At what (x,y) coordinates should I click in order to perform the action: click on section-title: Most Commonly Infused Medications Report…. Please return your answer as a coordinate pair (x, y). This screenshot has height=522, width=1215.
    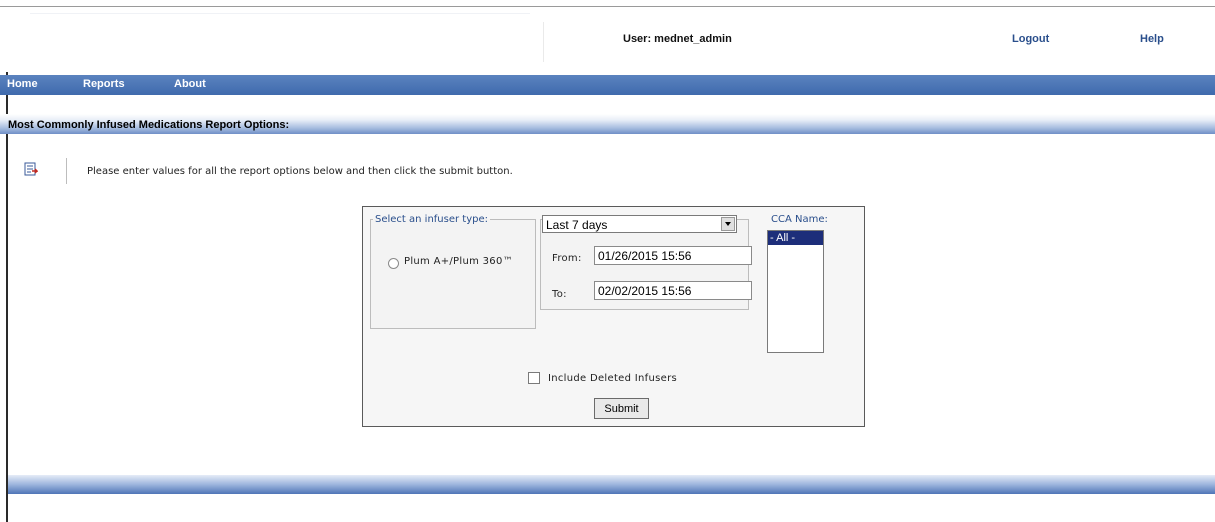
    Looking at the image, I should click on (149, 125).